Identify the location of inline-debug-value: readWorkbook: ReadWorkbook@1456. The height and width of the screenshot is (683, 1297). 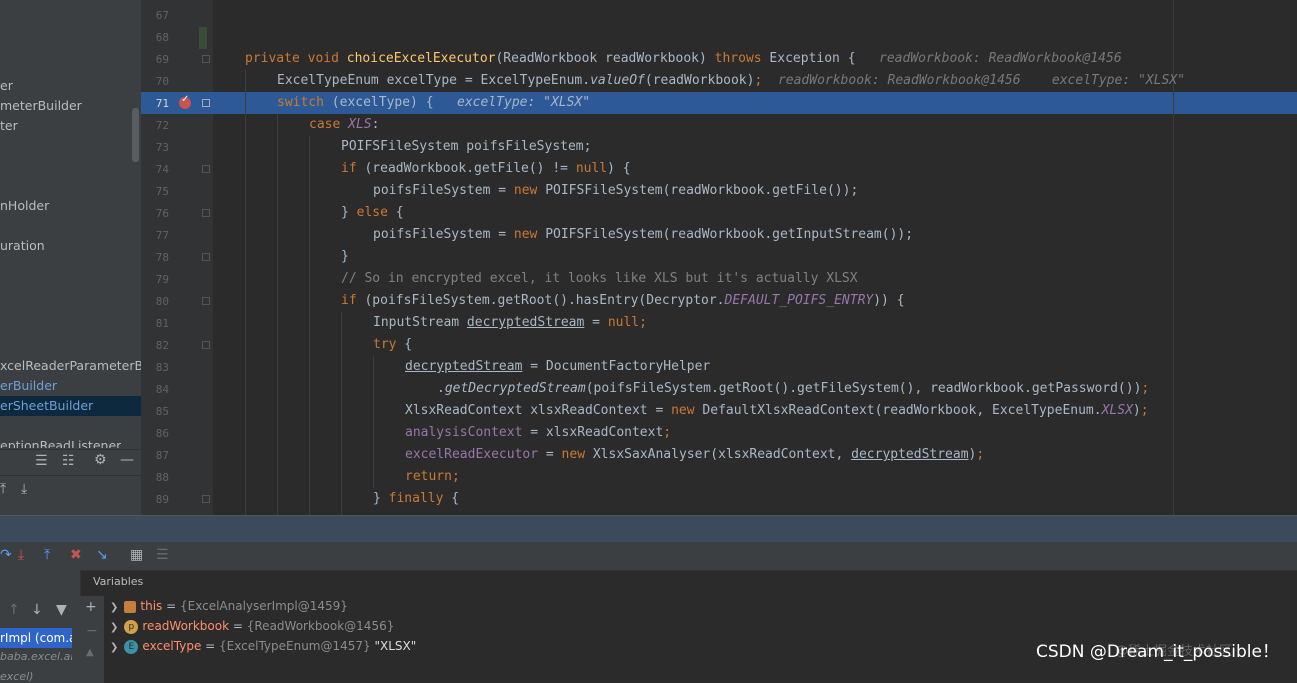
(1000, 58).